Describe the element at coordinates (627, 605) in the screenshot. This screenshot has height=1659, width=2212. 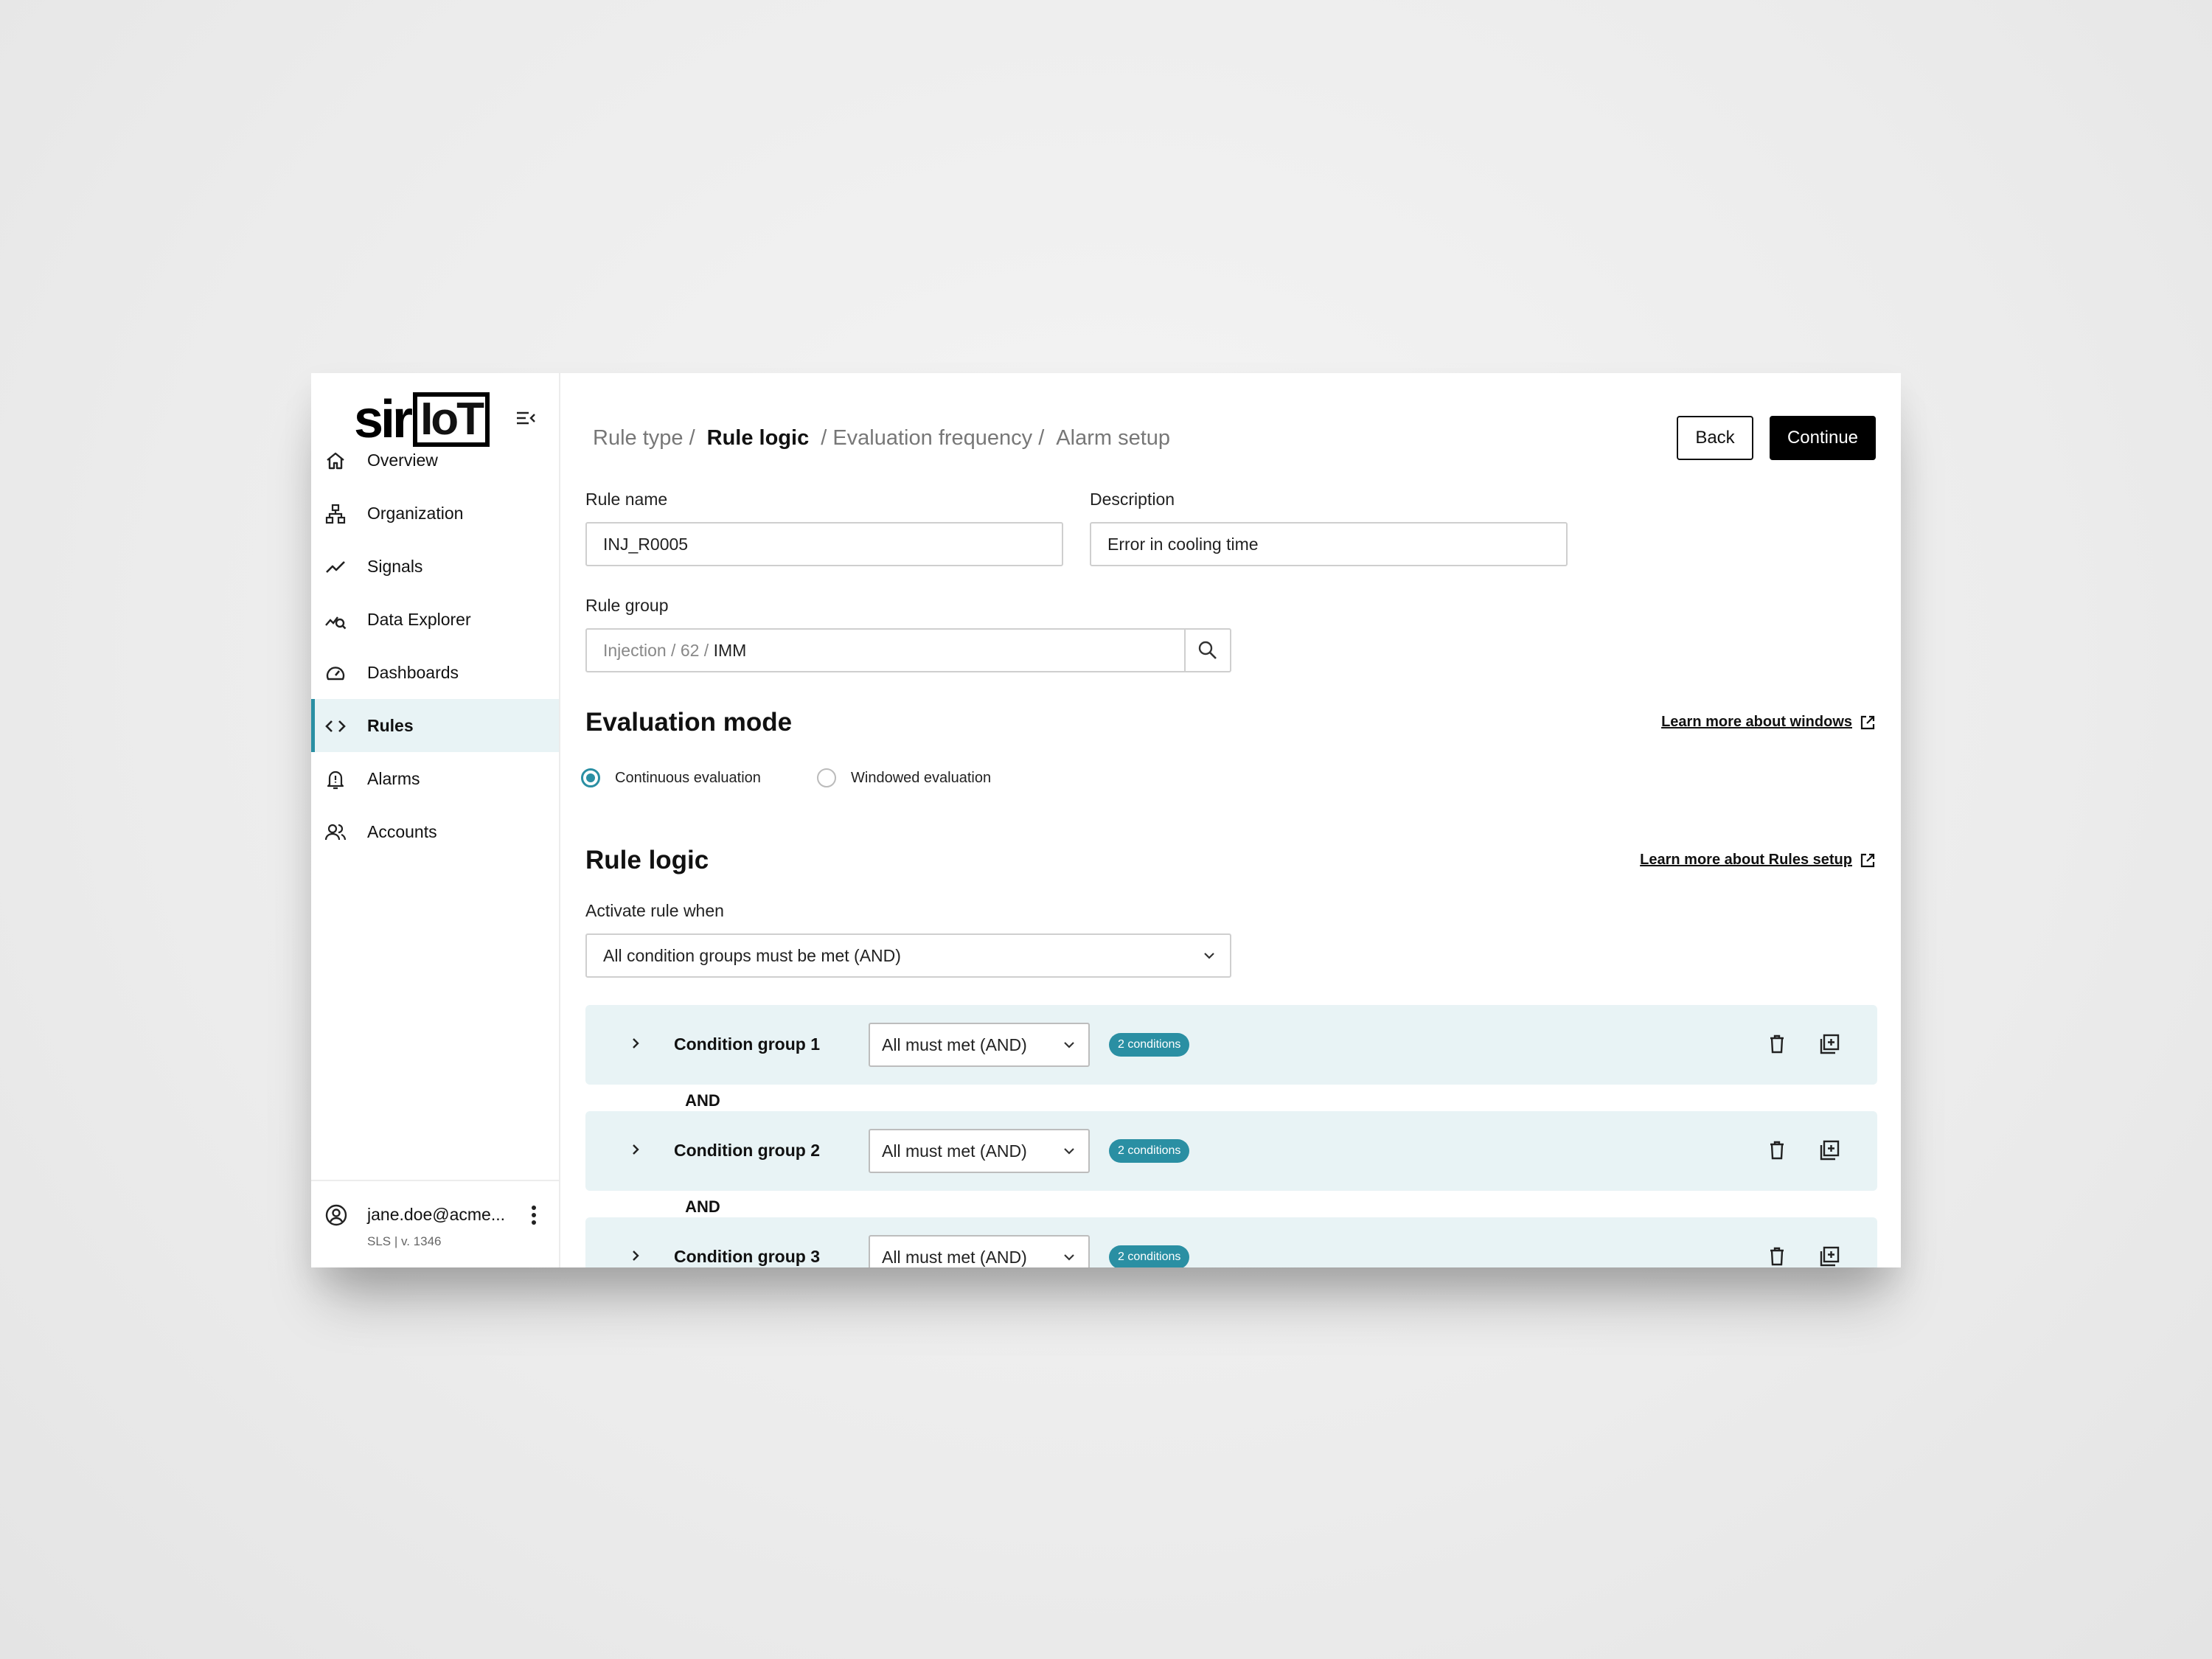
I see `rule-group-label: Rule group` at that location.